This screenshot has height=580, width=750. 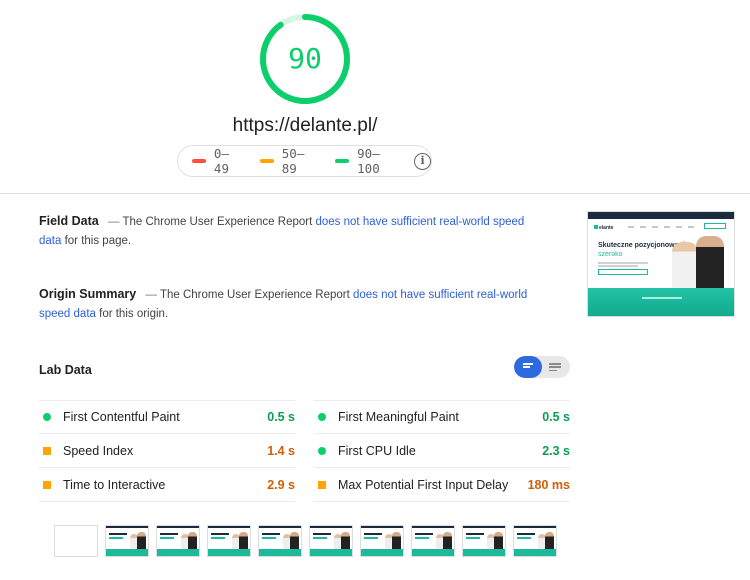 I want to click on screenshot-person-woman, so click(x=685, y=266).